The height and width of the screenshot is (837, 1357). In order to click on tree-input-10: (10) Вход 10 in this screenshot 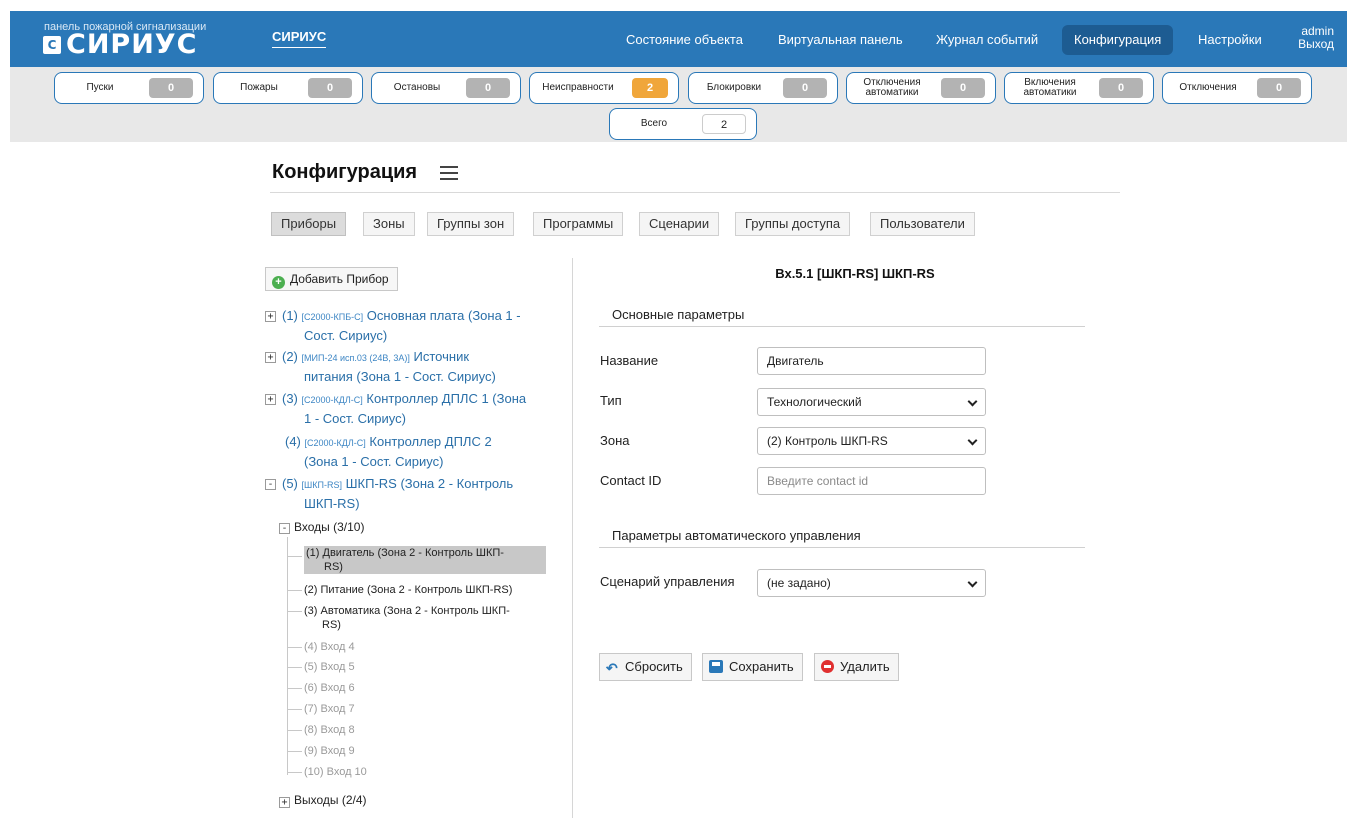, I will do `click(335, 772)`.